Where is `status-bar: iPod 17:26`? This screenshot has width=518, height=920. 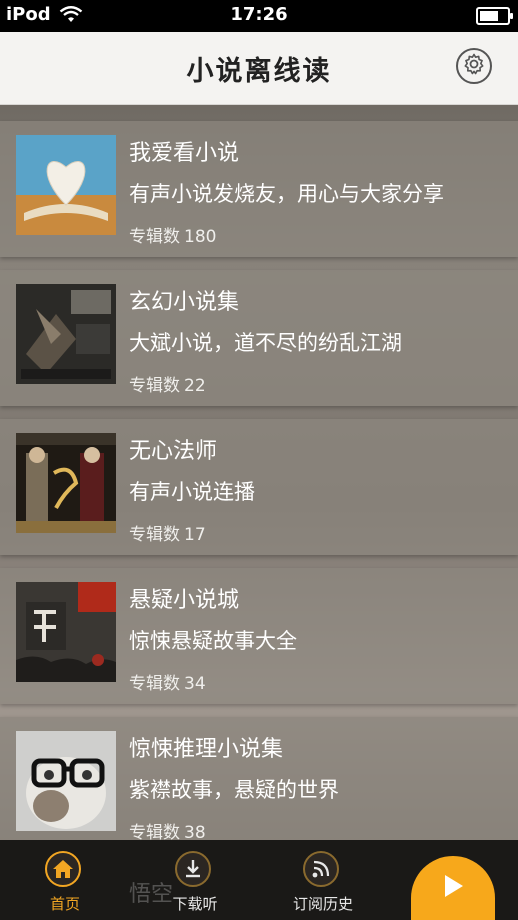
status-bar: iPod 17:26 is located at coordinates (259, 16).